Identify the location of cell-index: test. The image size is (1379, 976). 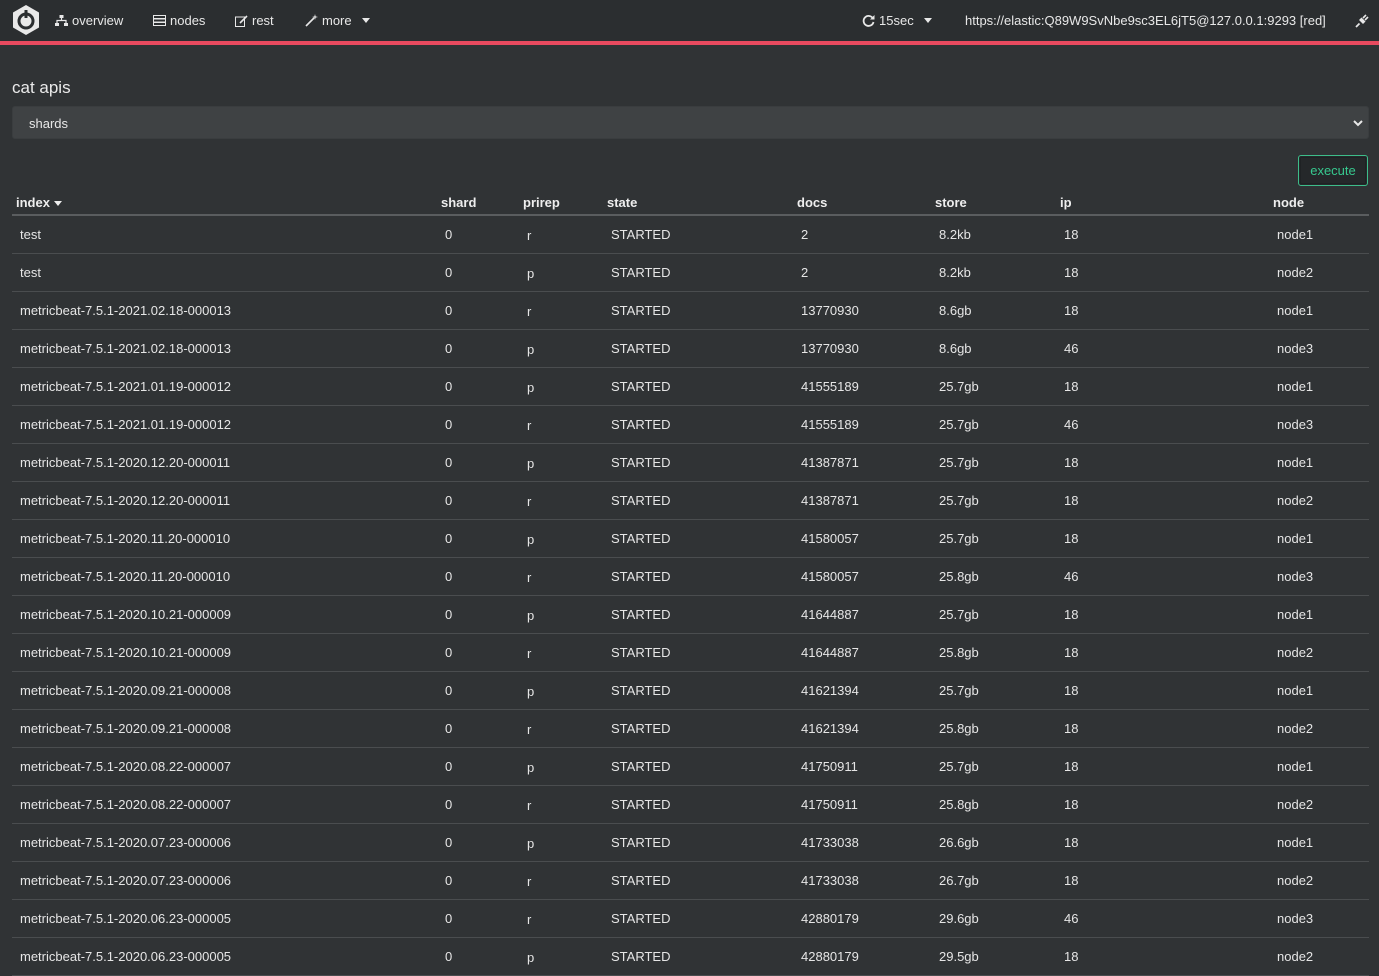
(224, 272).